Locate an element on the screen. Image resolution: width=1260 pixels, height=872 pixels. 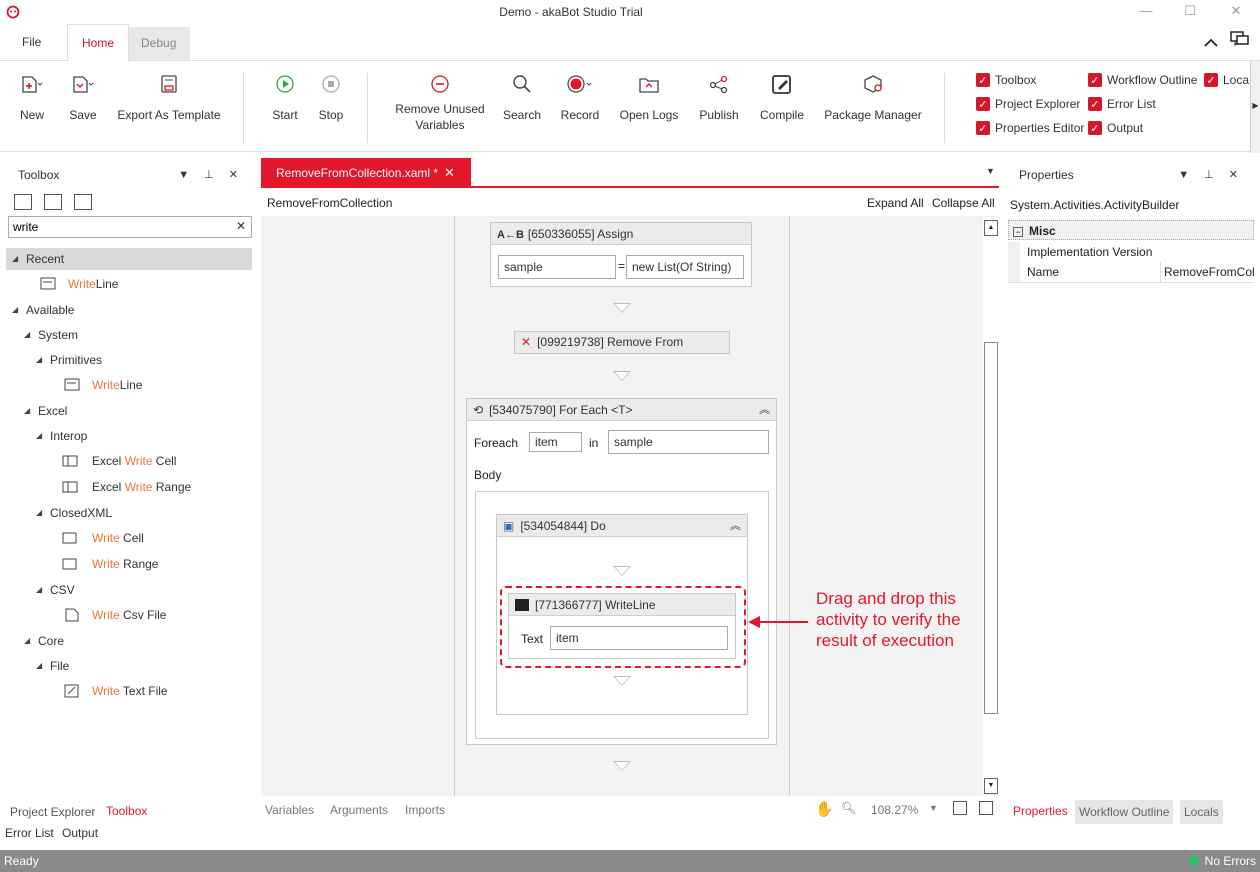
maximize-icon: ☐ is located at coordinates (1190, 12).